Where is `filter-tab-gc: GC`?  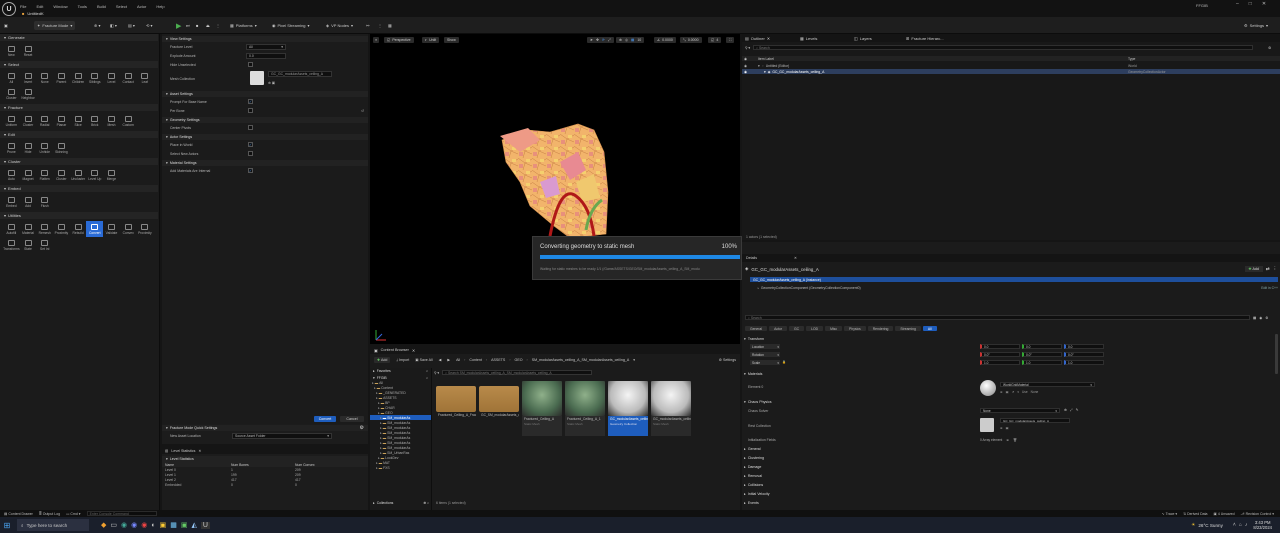
filter-tab-gc: GC is located at coordinates (797, 328).